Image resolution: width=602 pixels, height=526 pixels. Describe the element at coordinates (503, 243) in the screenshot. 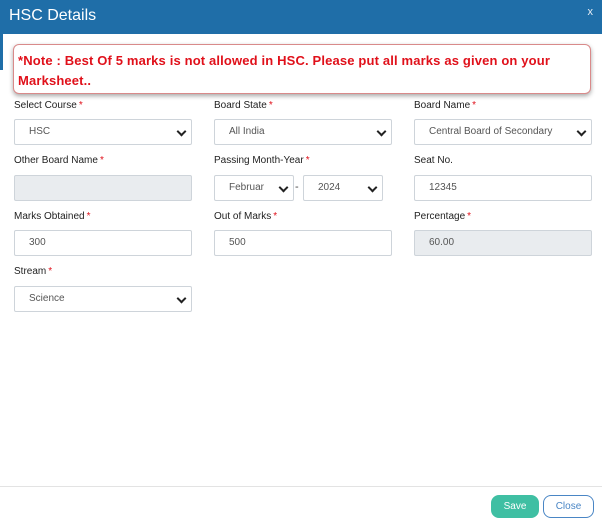

I see `percentage-input: 60.00` at that location.